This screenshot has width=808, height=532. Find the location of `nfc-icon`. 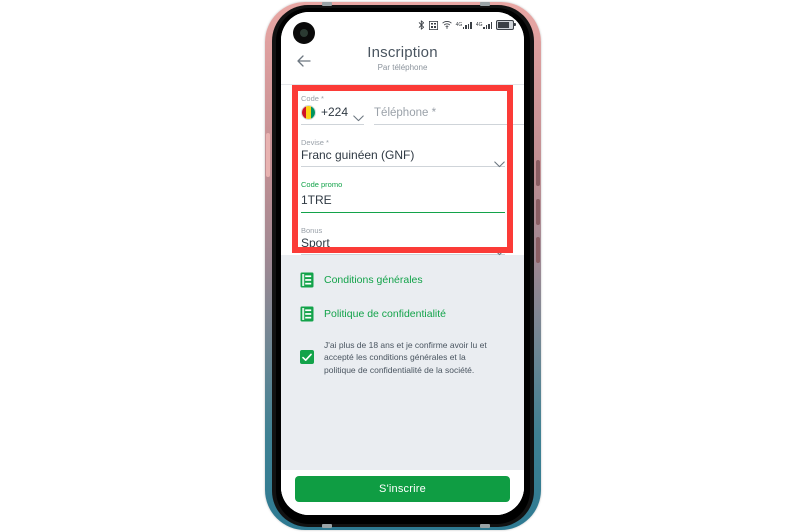

nfc-icon is located at coordinates (433, 25).